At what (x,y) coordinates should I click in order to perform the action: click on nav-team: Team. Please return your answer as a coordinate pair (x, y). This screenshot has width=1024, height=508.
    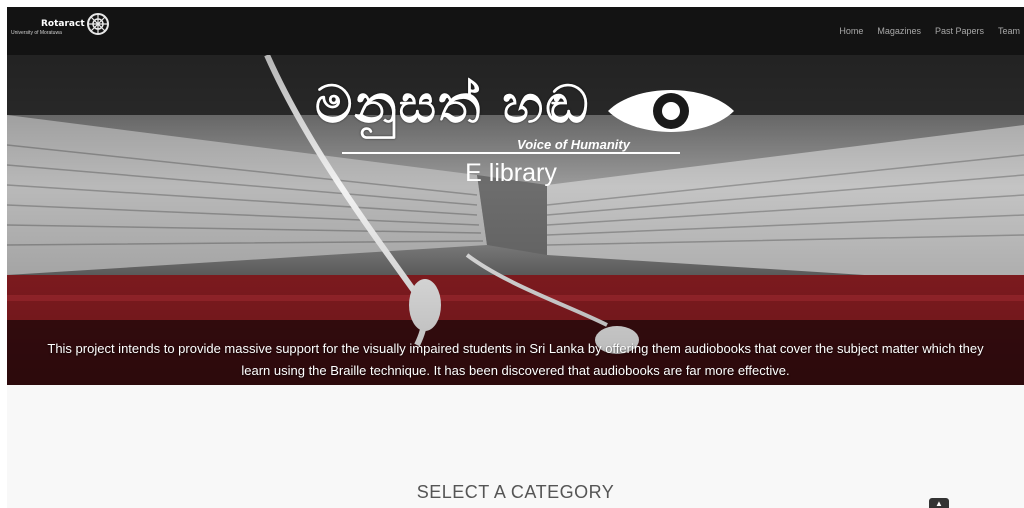
    Looking at the image, I should click on (1009, 31).